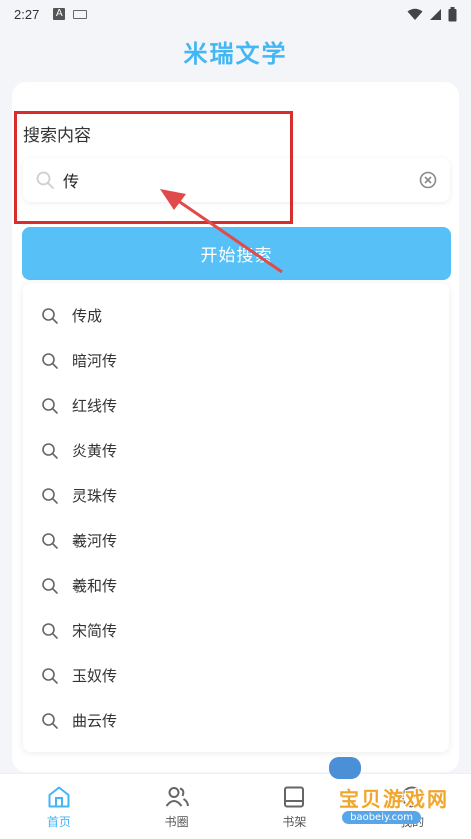 This screenshot has width=471, height=839. What do you see at coordinates (235, 14) in the screenshot?
I see `status-bar: 2:27 A` at bounding box center [235, 14].